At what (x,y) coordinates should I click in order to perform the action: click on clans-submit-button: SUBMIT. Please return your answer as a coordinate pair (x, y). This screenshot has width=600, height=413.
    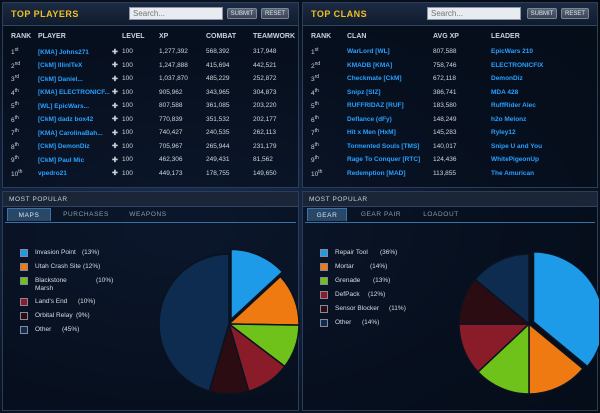
    Looking at the image, I should click on (542, 13).